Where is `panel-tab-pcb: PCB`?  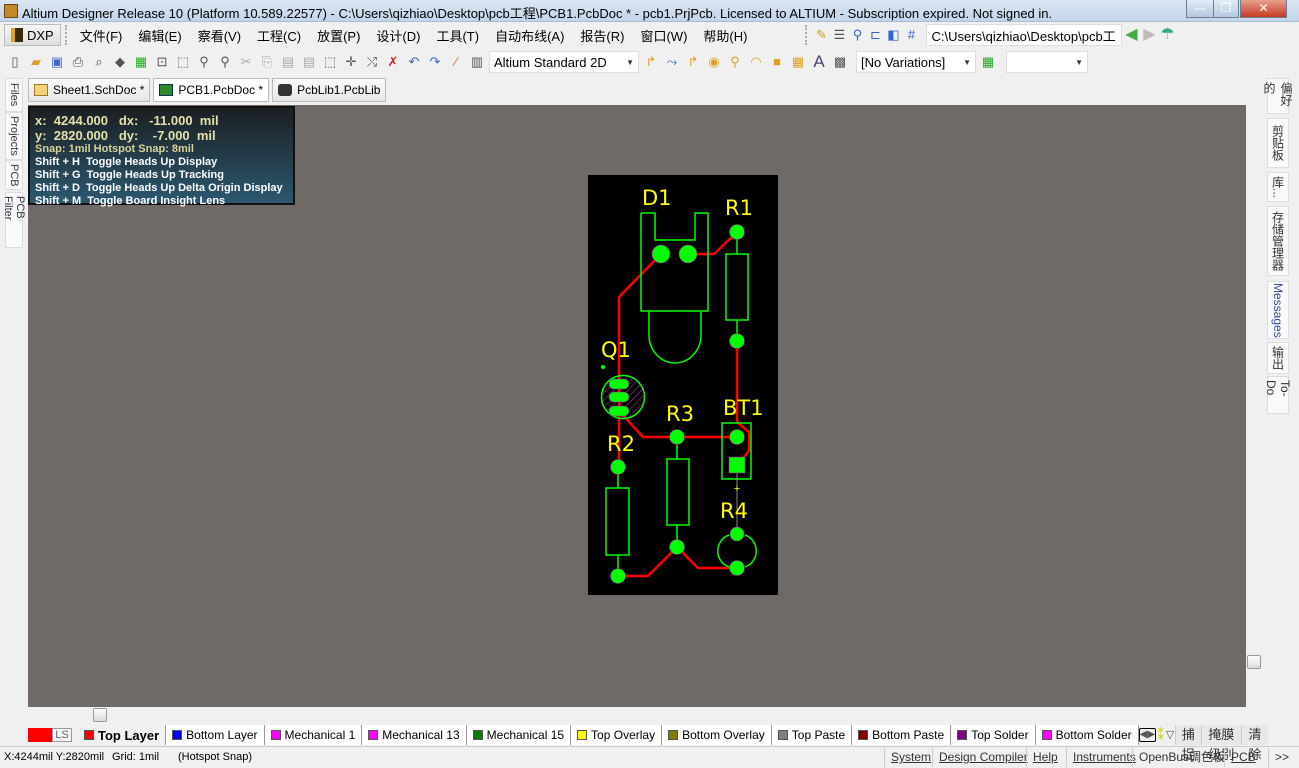 panel-tab-pcb: PCB is located at coordinates (14, 175).